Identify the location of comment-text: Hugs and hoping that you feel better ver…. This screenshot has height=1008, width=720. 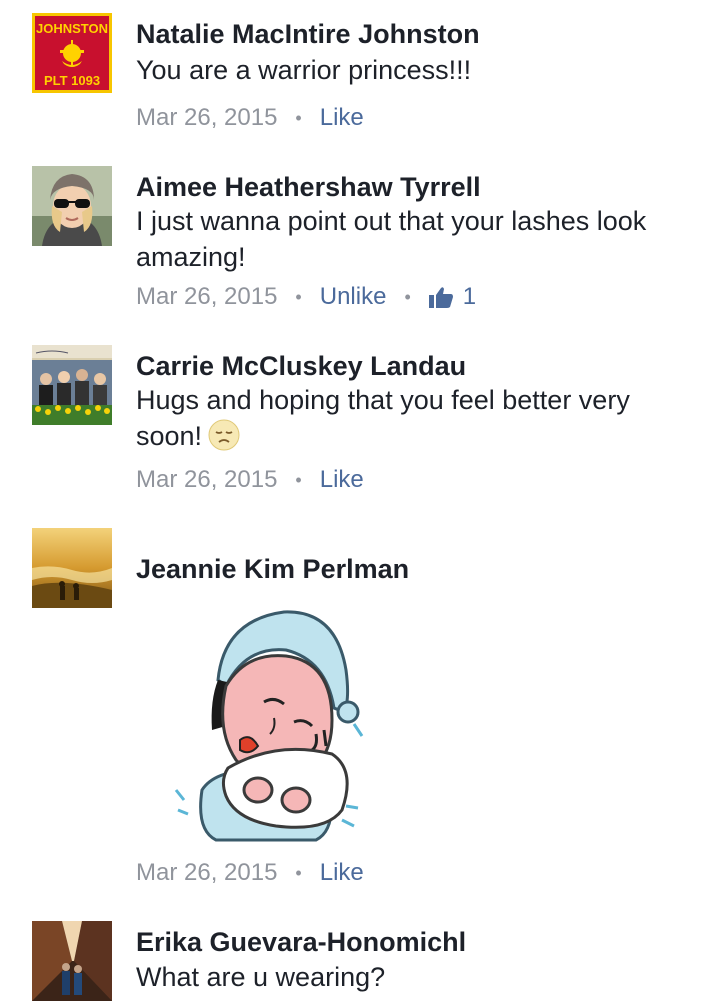
(416, 418).